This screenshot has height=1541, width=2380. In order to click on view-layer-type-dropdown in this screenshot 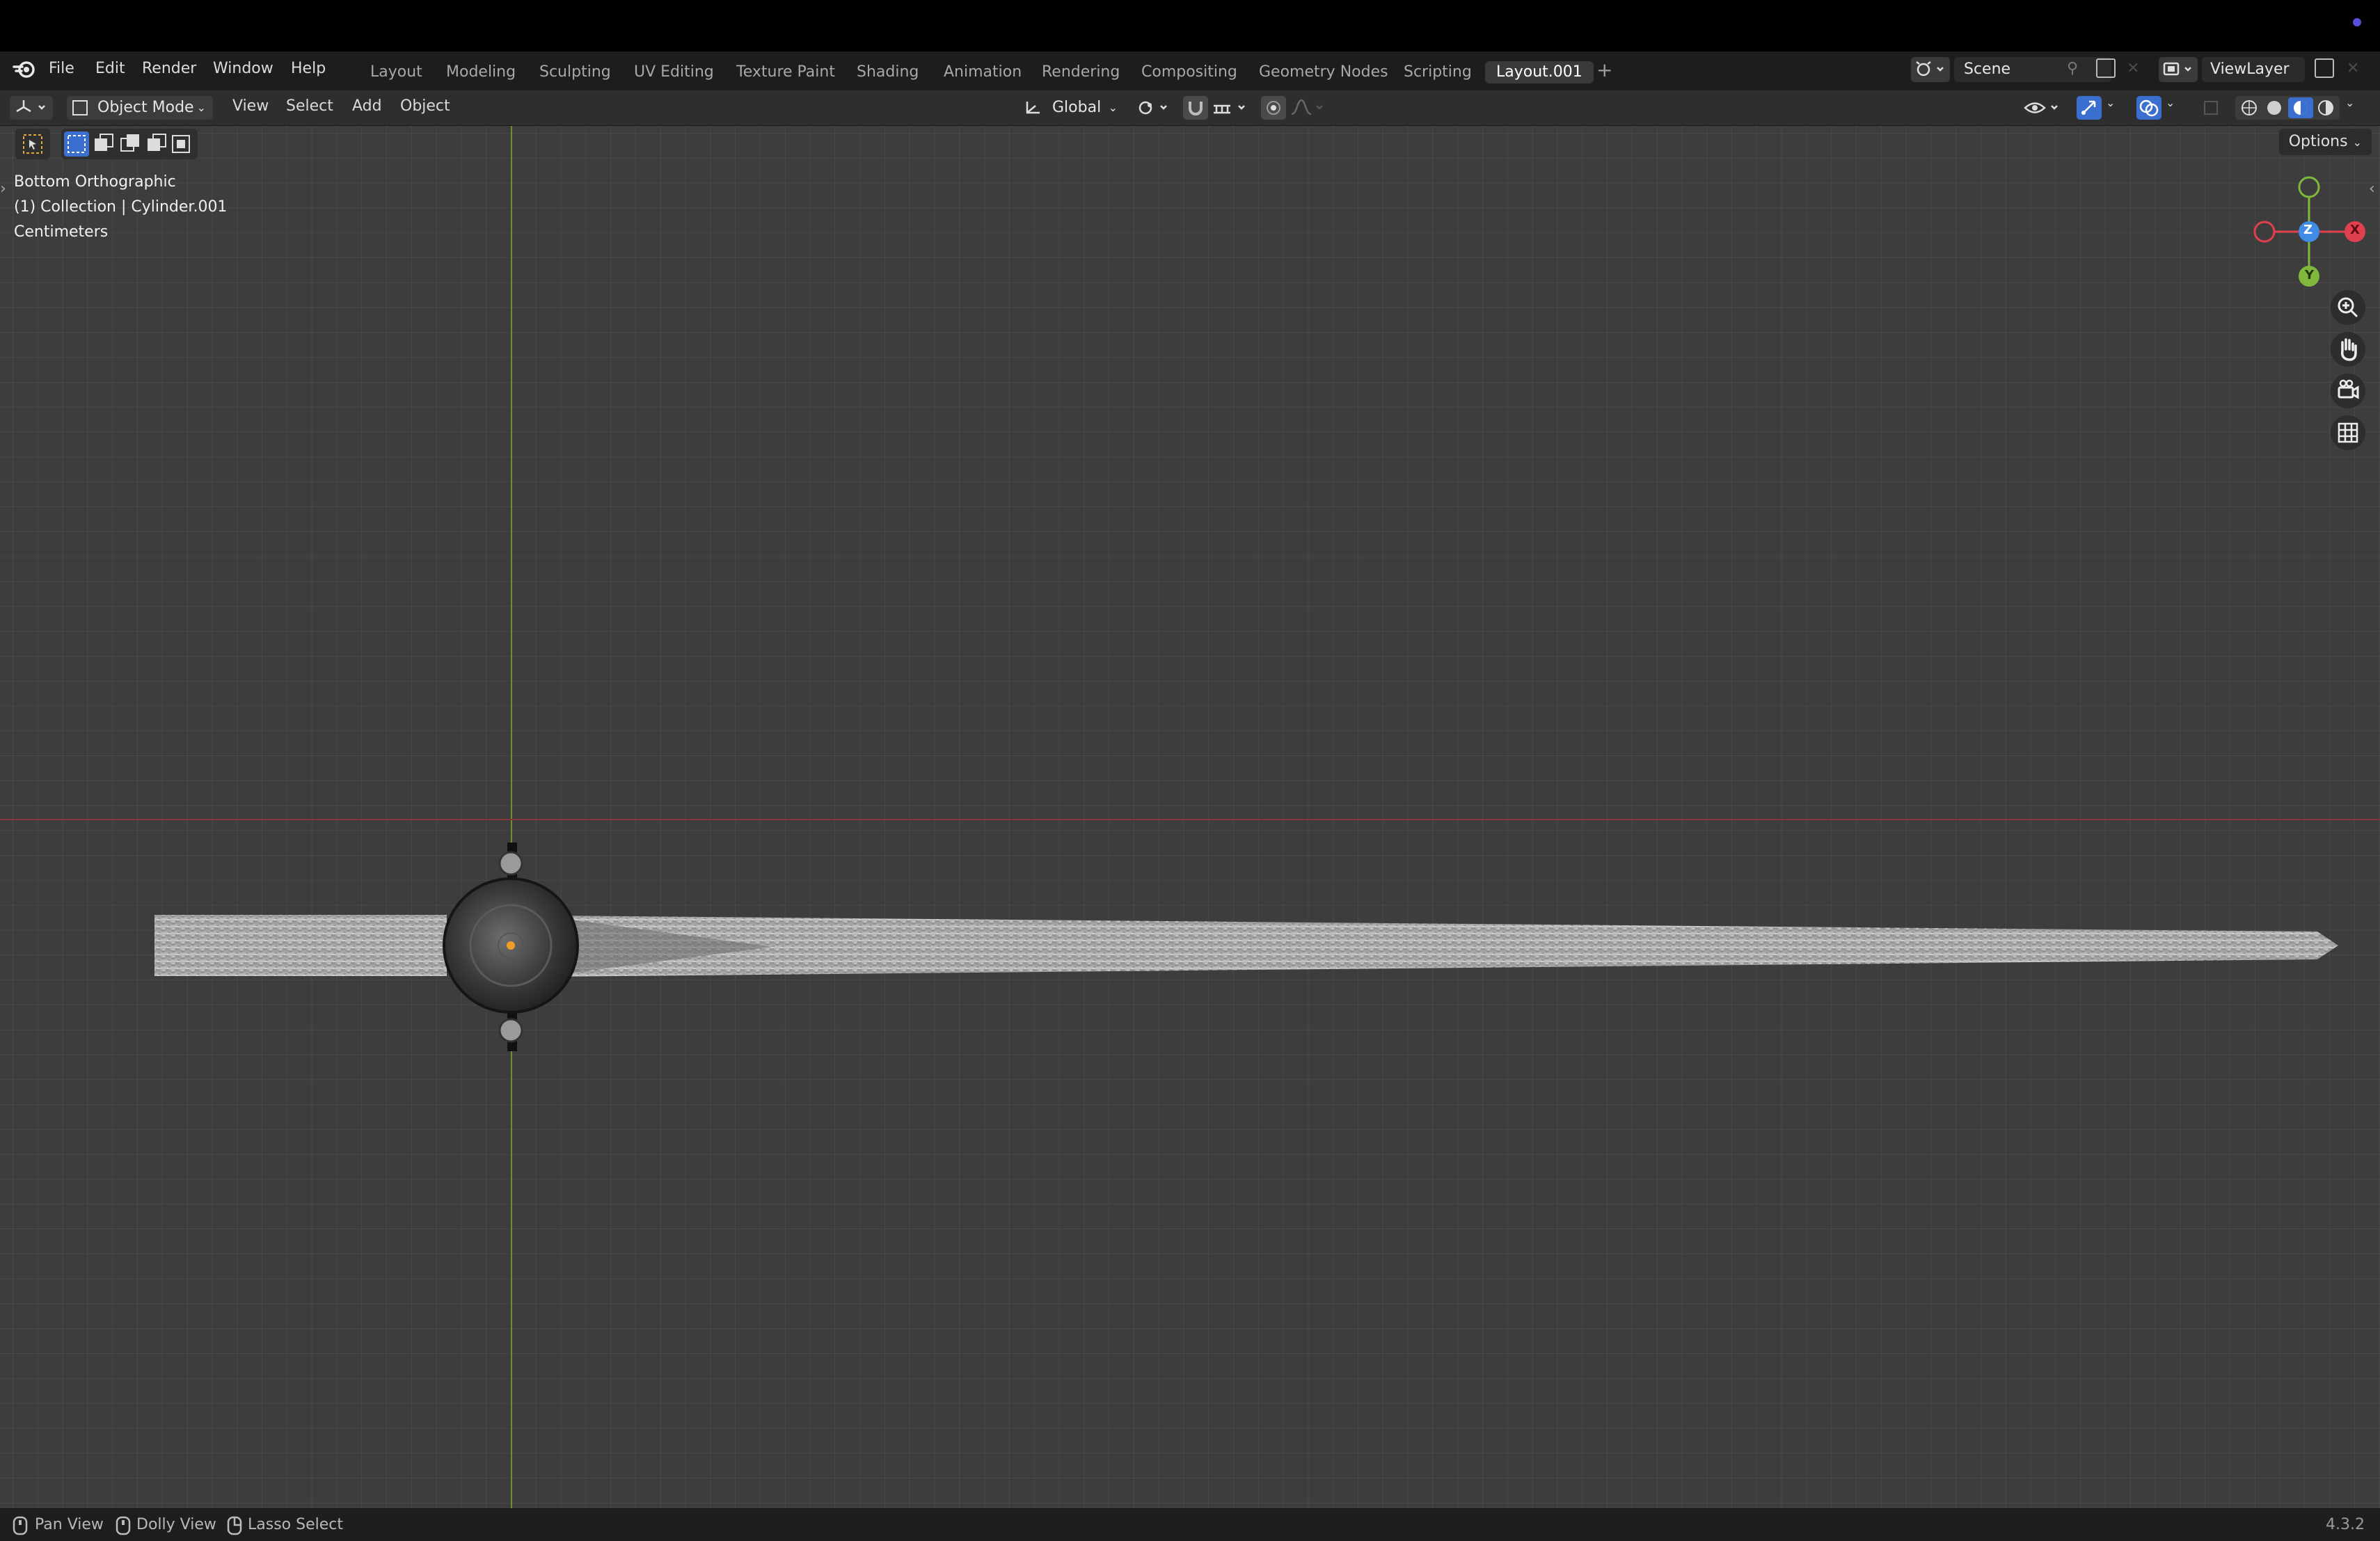, I will do `click(2178, 69)`.